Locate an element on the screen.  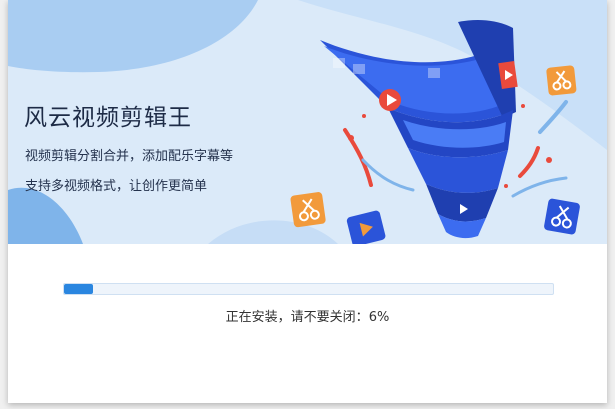
tagline-formats: 支持多视频格式，让创作更简单 is located at coordinates (116, 186).